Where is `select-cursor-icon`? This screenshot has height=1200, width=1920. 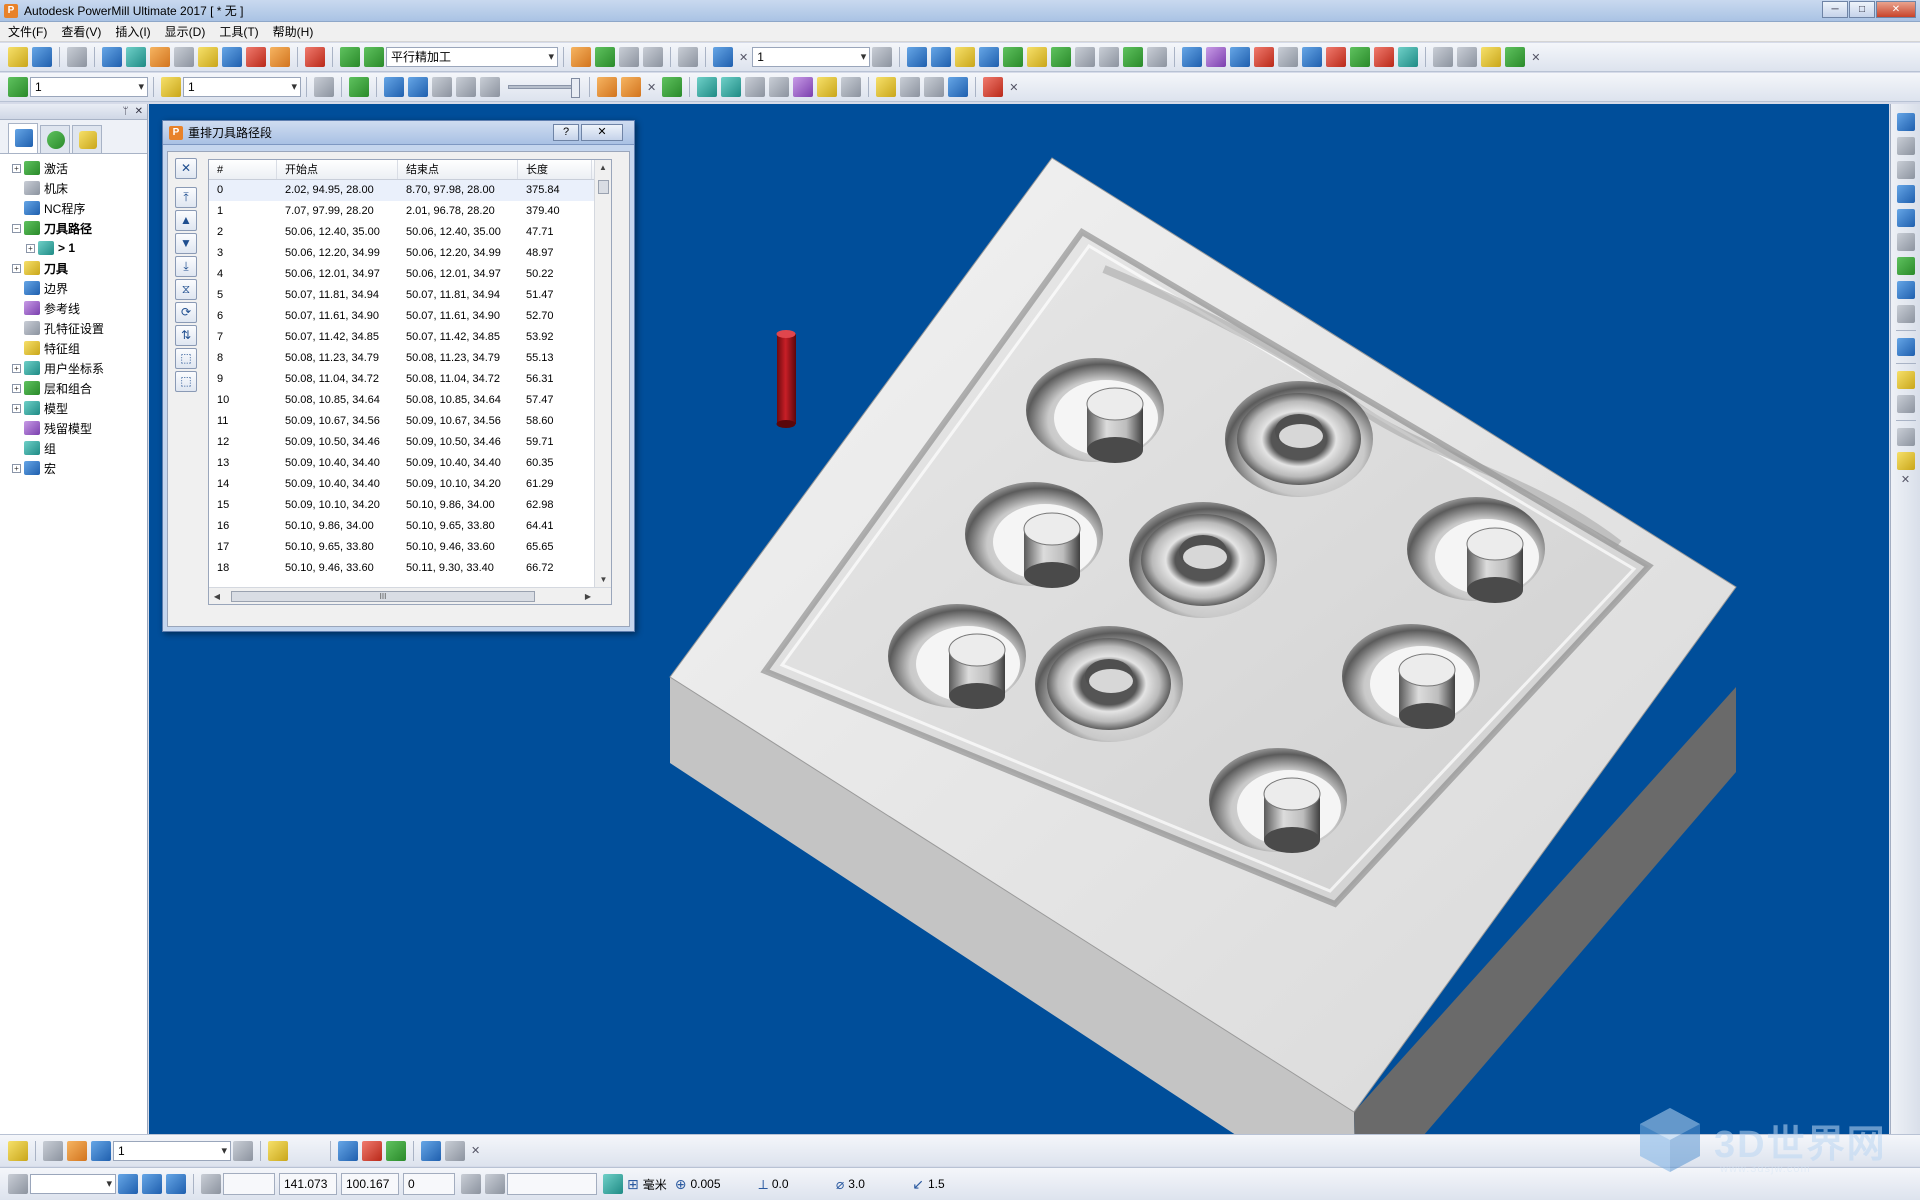 select-cursor-icon is located at coordinates (1905, 437).